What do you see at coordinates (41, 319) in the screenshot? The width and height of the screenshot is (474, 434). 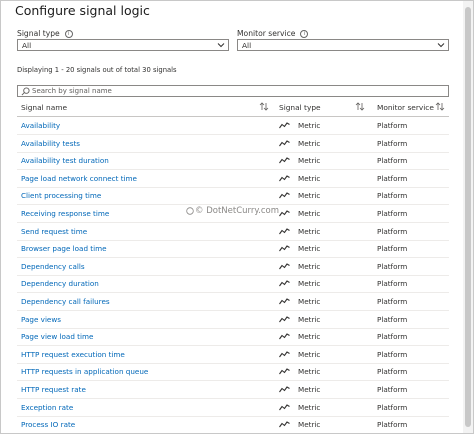 I see `signal-name-link: Page views` at bounding box center [41, 319].